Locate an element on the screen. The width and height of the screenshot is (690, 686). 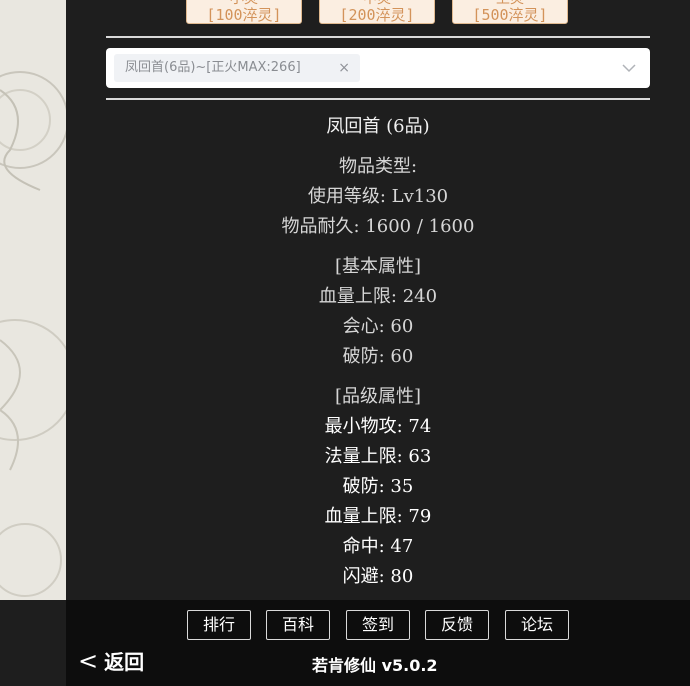
top-divider is located at coordinates (378, 37).